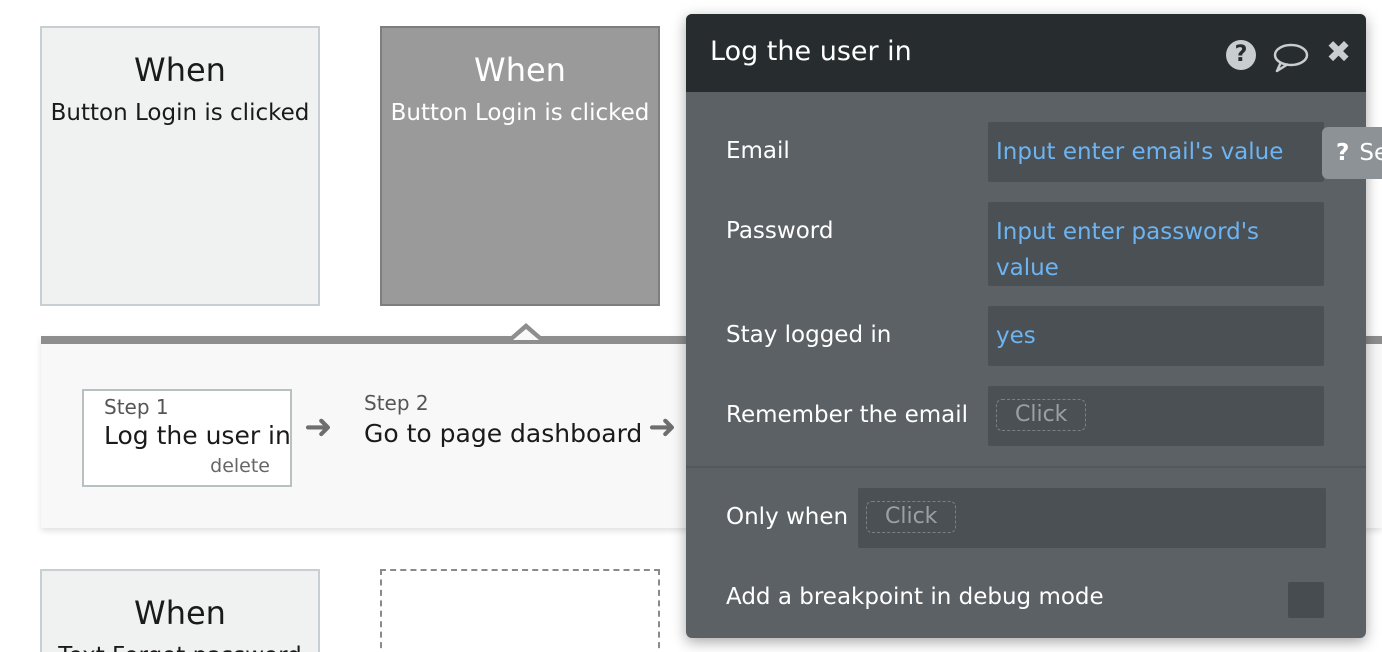 The image size is (1382, 652). I want to click on breakpoint-label: Add a breakpoint in debug mode, so click(915, 597).